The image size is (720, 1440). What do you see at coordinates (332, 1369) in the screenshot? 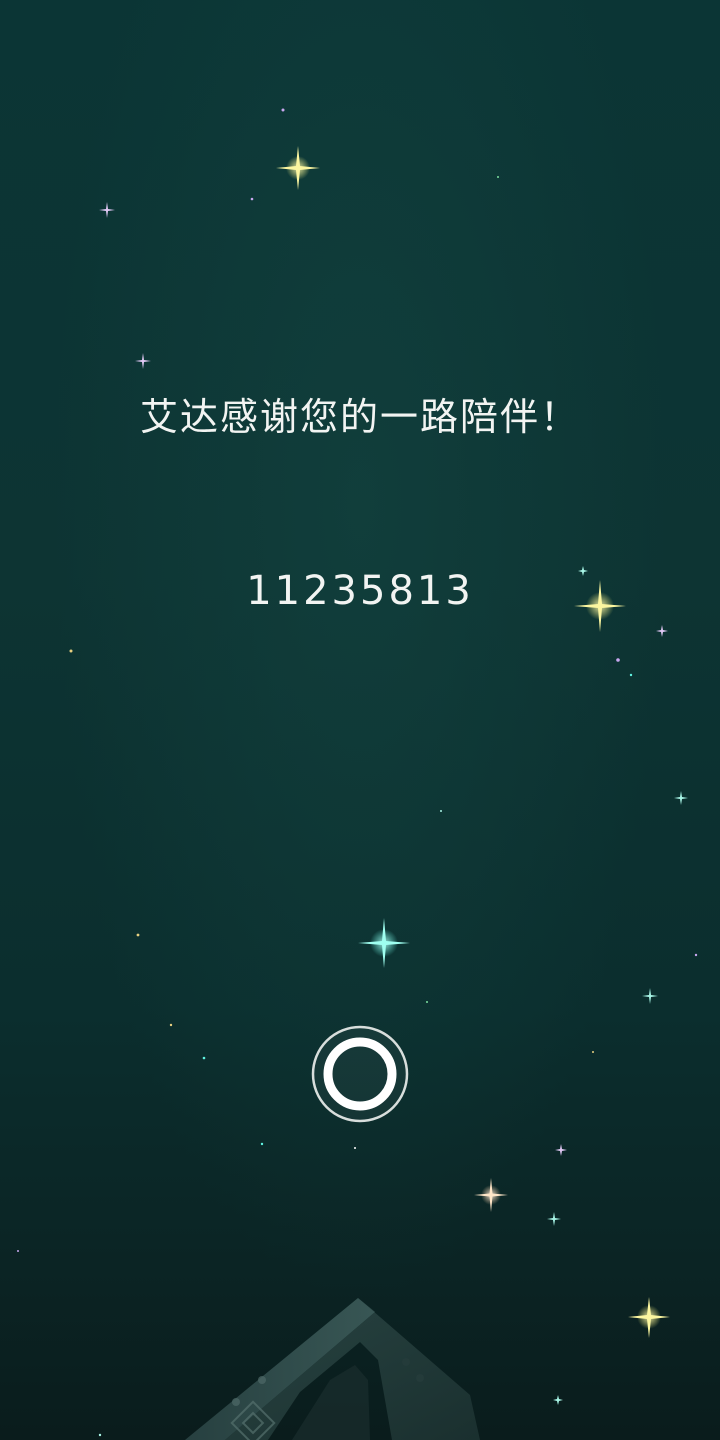
I see `monument-structure` at bounding box center [332, 1369].